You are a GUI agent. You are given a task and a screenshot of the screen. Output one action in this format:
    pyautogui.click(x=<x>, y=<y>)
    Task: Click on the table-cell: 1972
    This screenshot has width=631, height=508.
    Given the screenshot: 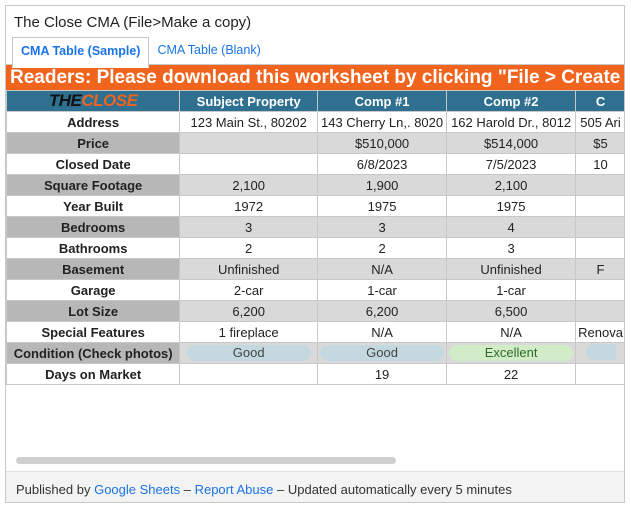 What is the action you would take?
    pyautogui.click(x=249, y=206)
    